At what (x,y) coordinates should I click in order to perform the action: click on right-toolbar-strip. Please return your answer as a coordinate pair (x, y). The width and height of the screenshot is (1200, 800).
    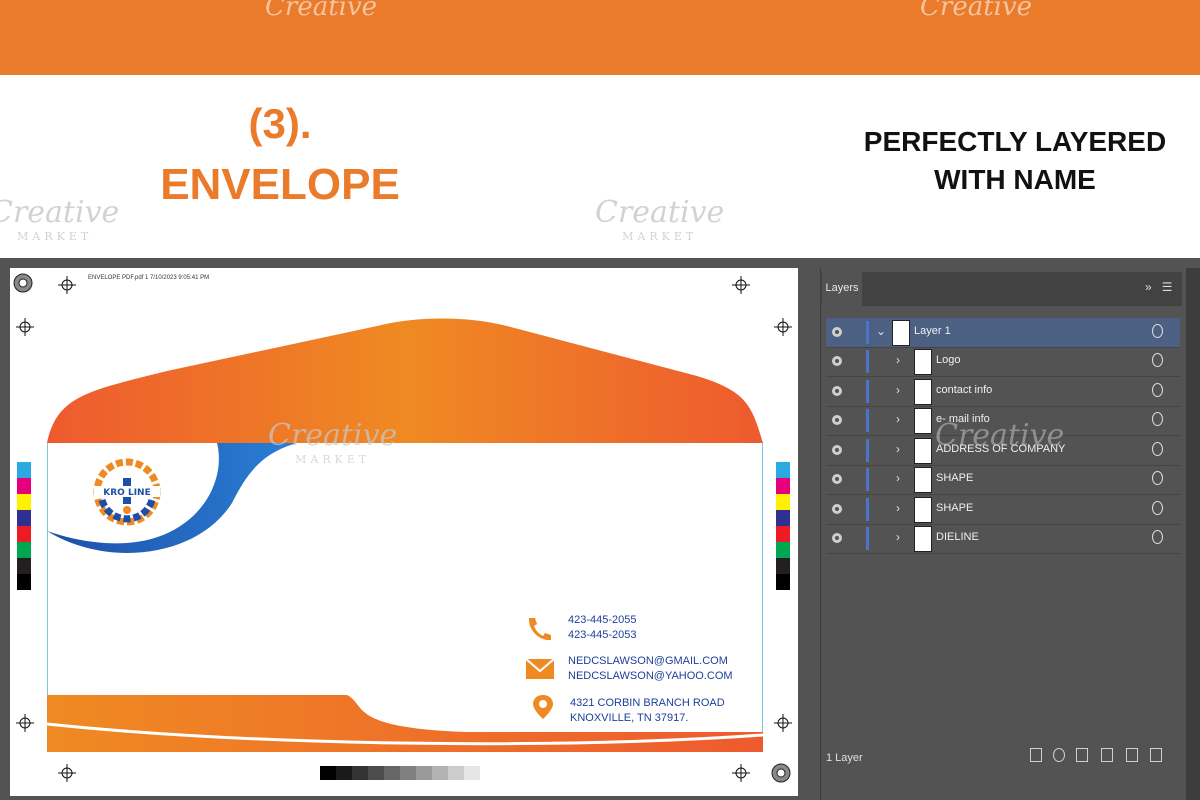
    Looking at the image, I should click on (1193, 534).